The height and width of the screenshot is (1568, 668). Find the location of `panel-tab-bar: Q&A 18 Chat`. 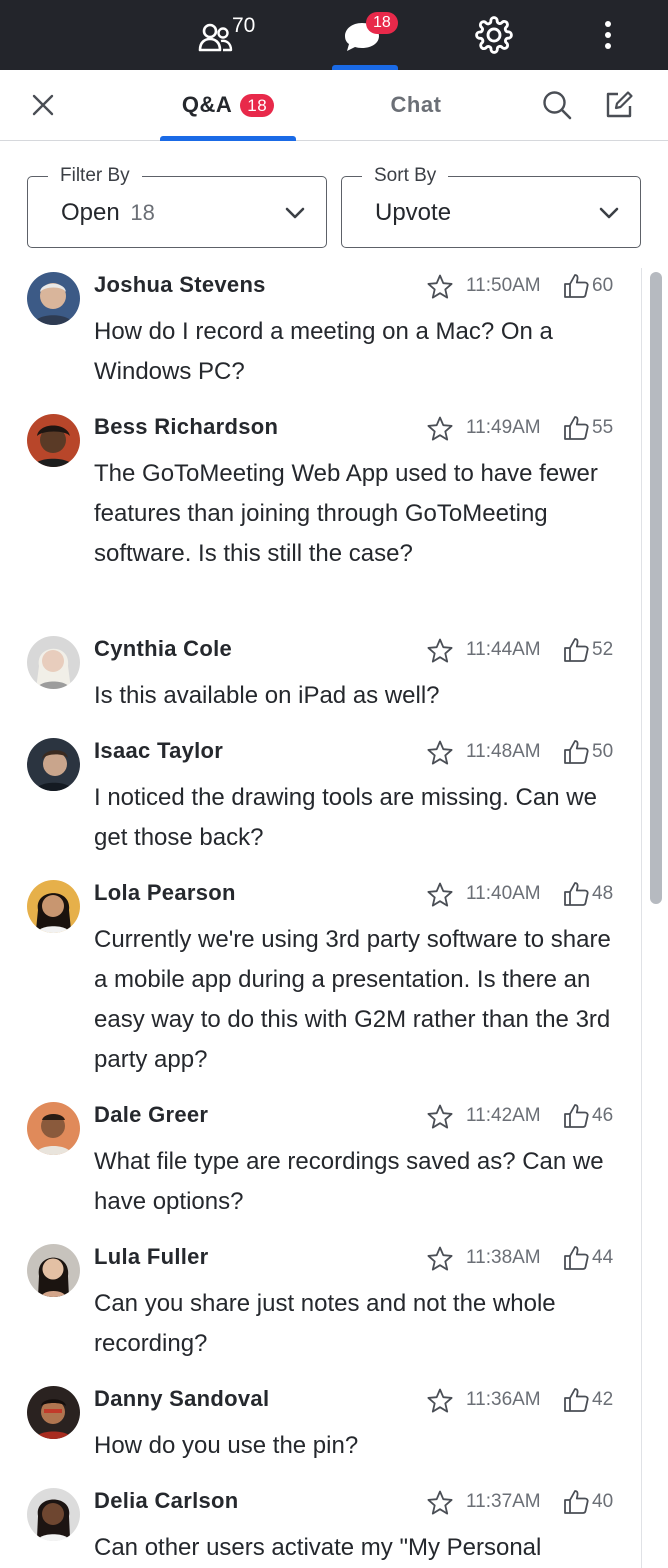

panel-tab-bar: Q&A 18 Chat is located at coordinates (334, 105).